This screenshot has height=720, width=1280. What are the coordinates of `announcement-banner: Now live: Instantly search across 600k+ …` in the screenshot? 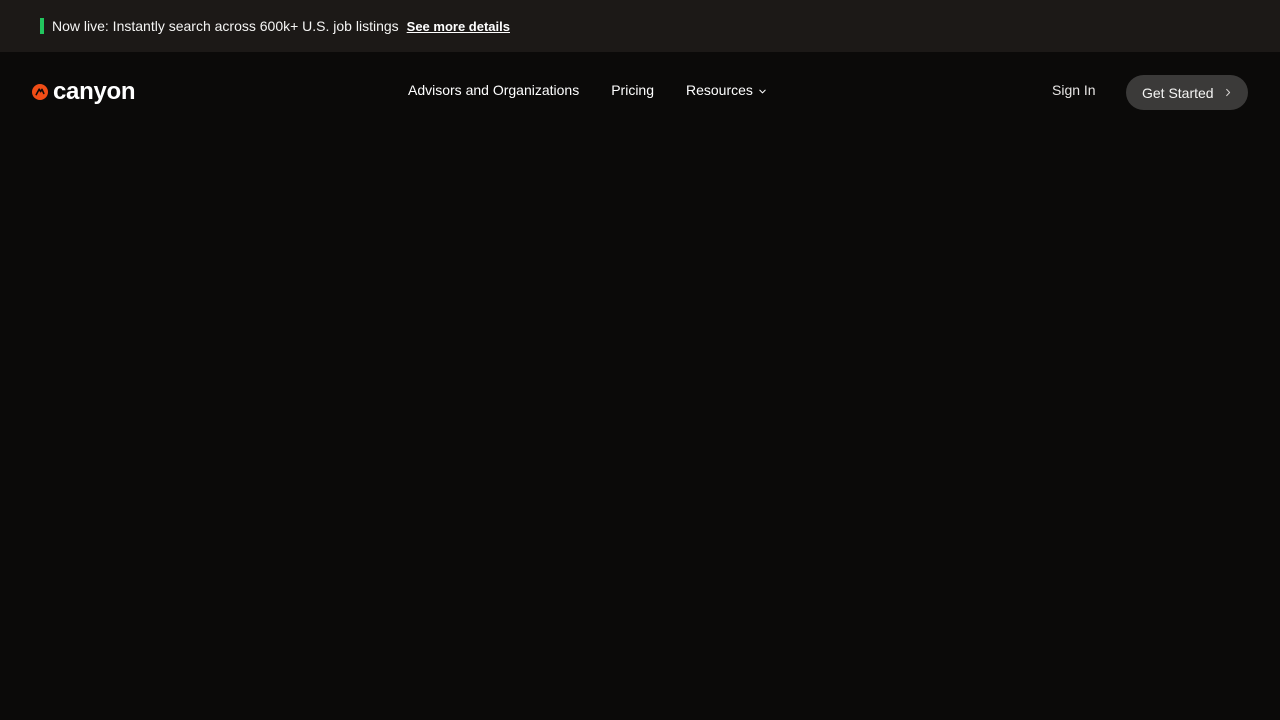 It's located at (640, 26).